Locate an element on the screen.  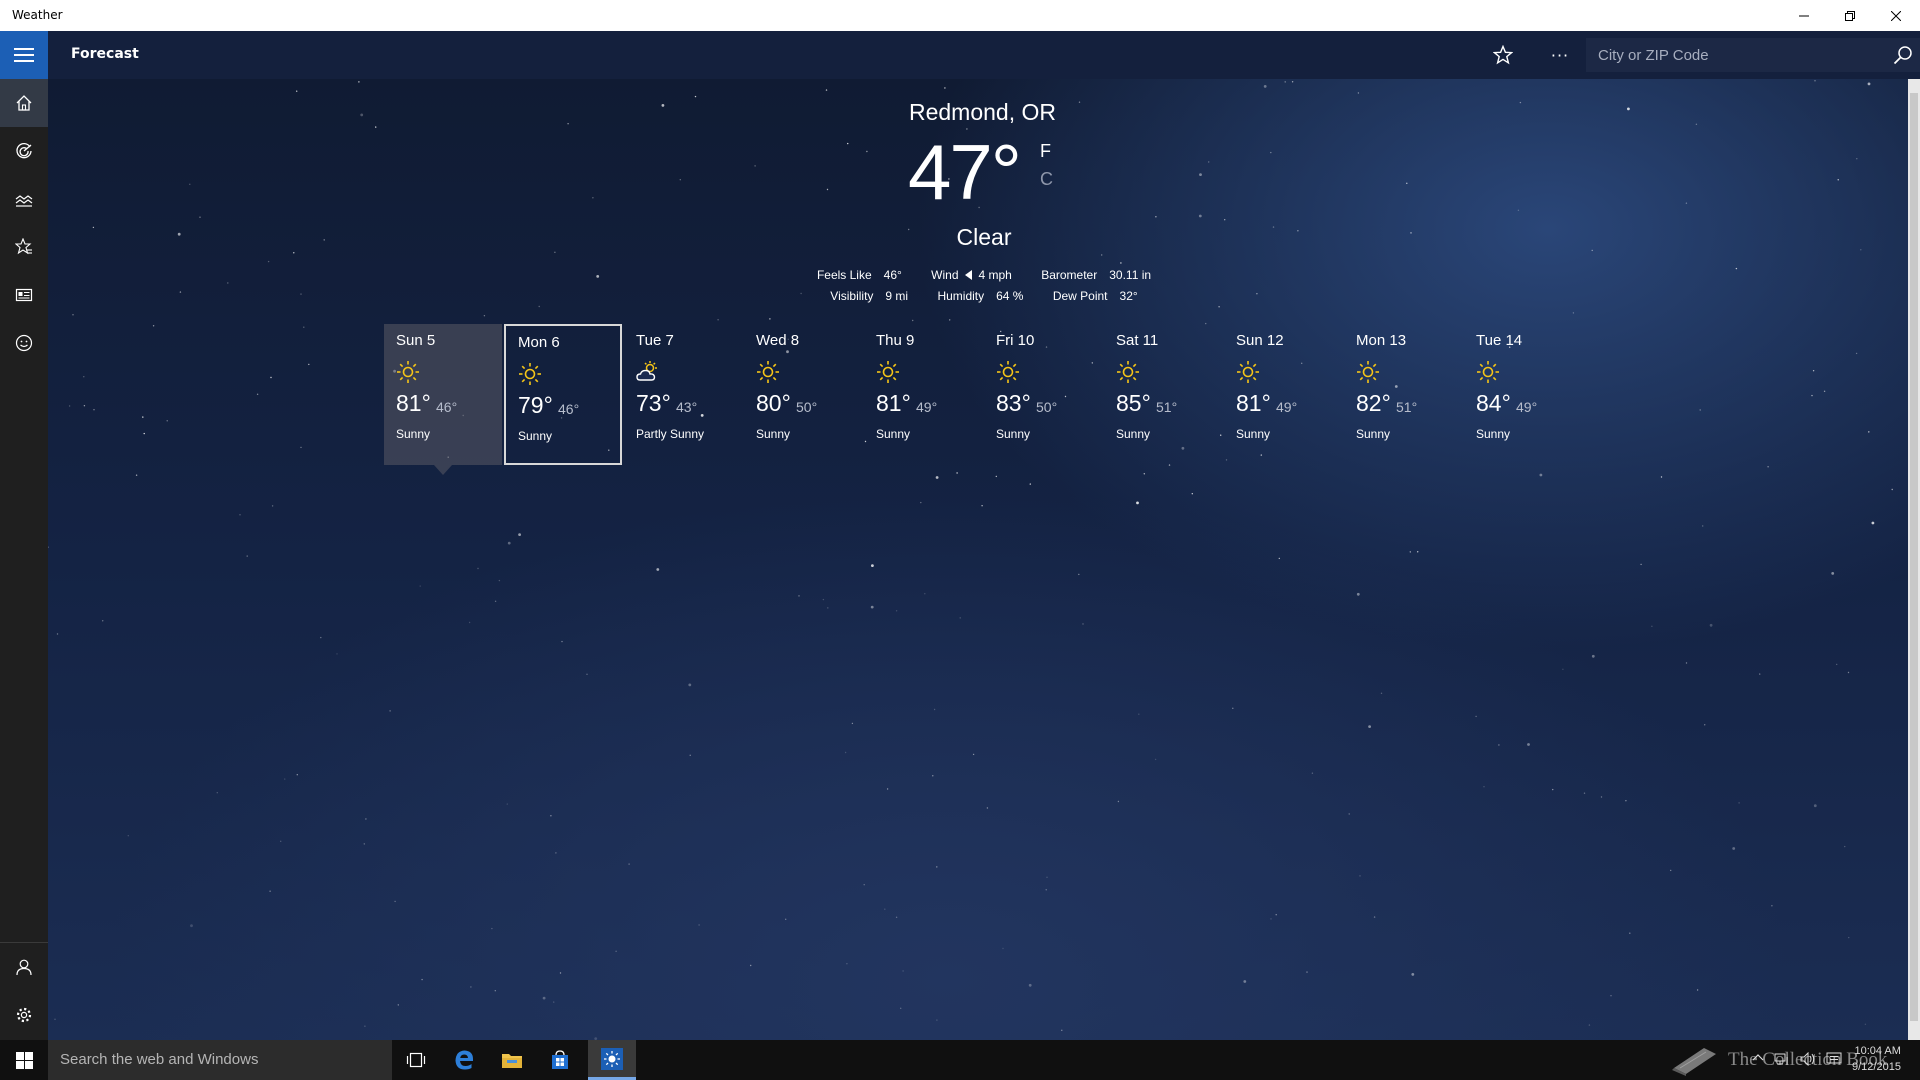
taskbar-search-box: Search the web and Windows is located at coordinates (220, 1060).